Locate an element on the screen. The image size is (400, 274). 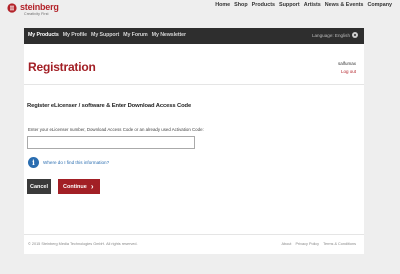
user-info: salfumax Log out is located at coordinates (347, 67).